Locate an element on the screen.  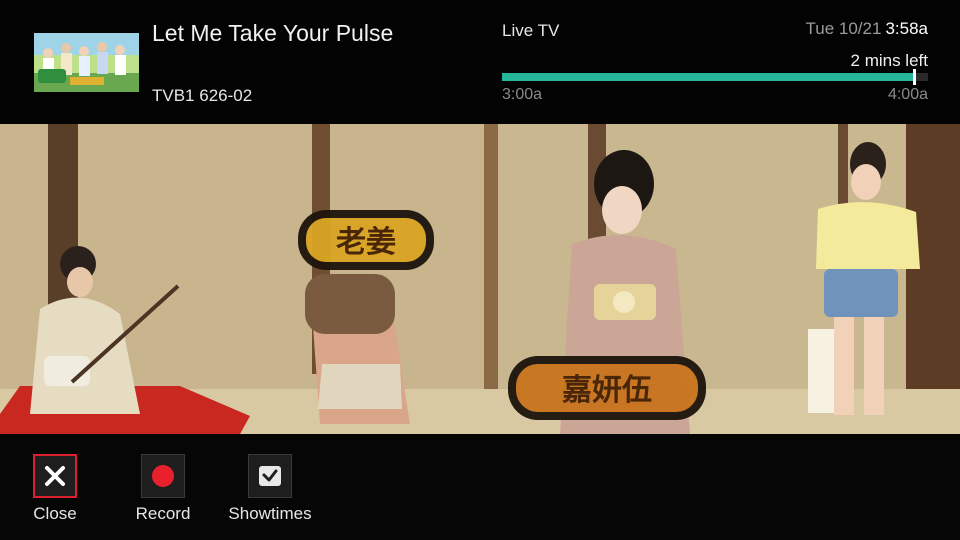
record-button: Record is located at coordinates (163, 489).